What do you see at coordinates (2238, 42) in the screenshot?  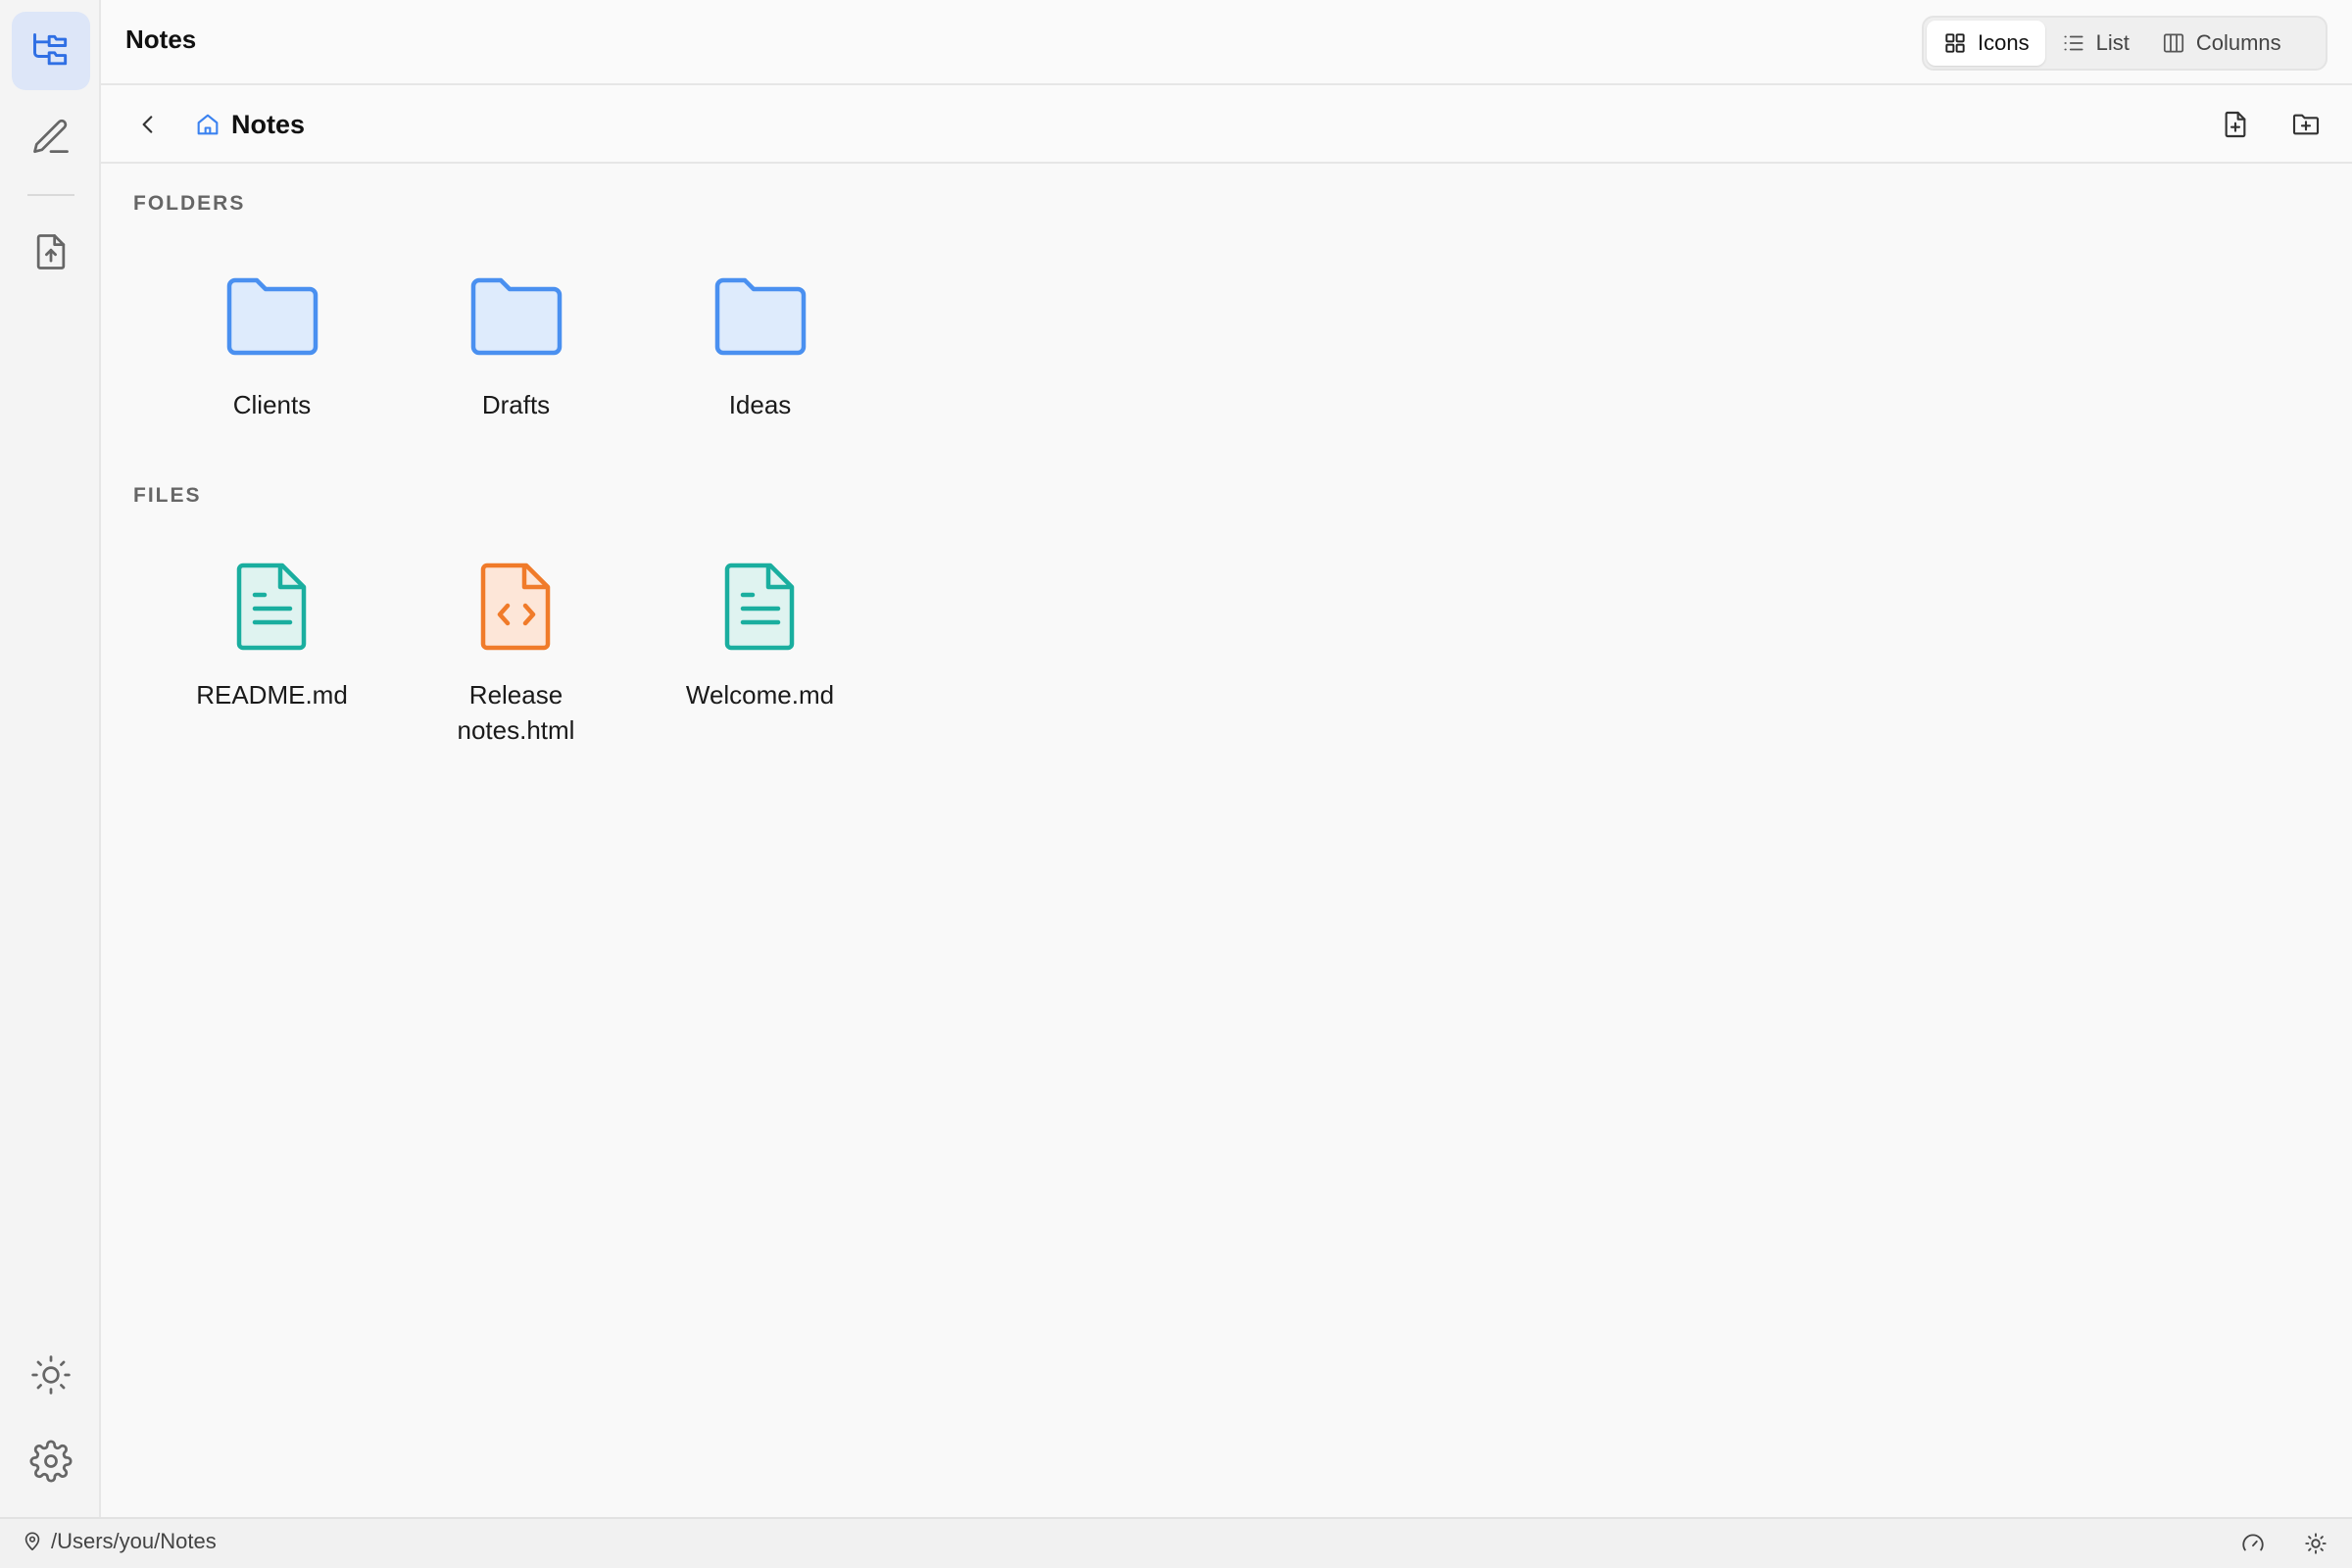 I see `view-columns-label: Columns` at bounding box center [2238, 42].